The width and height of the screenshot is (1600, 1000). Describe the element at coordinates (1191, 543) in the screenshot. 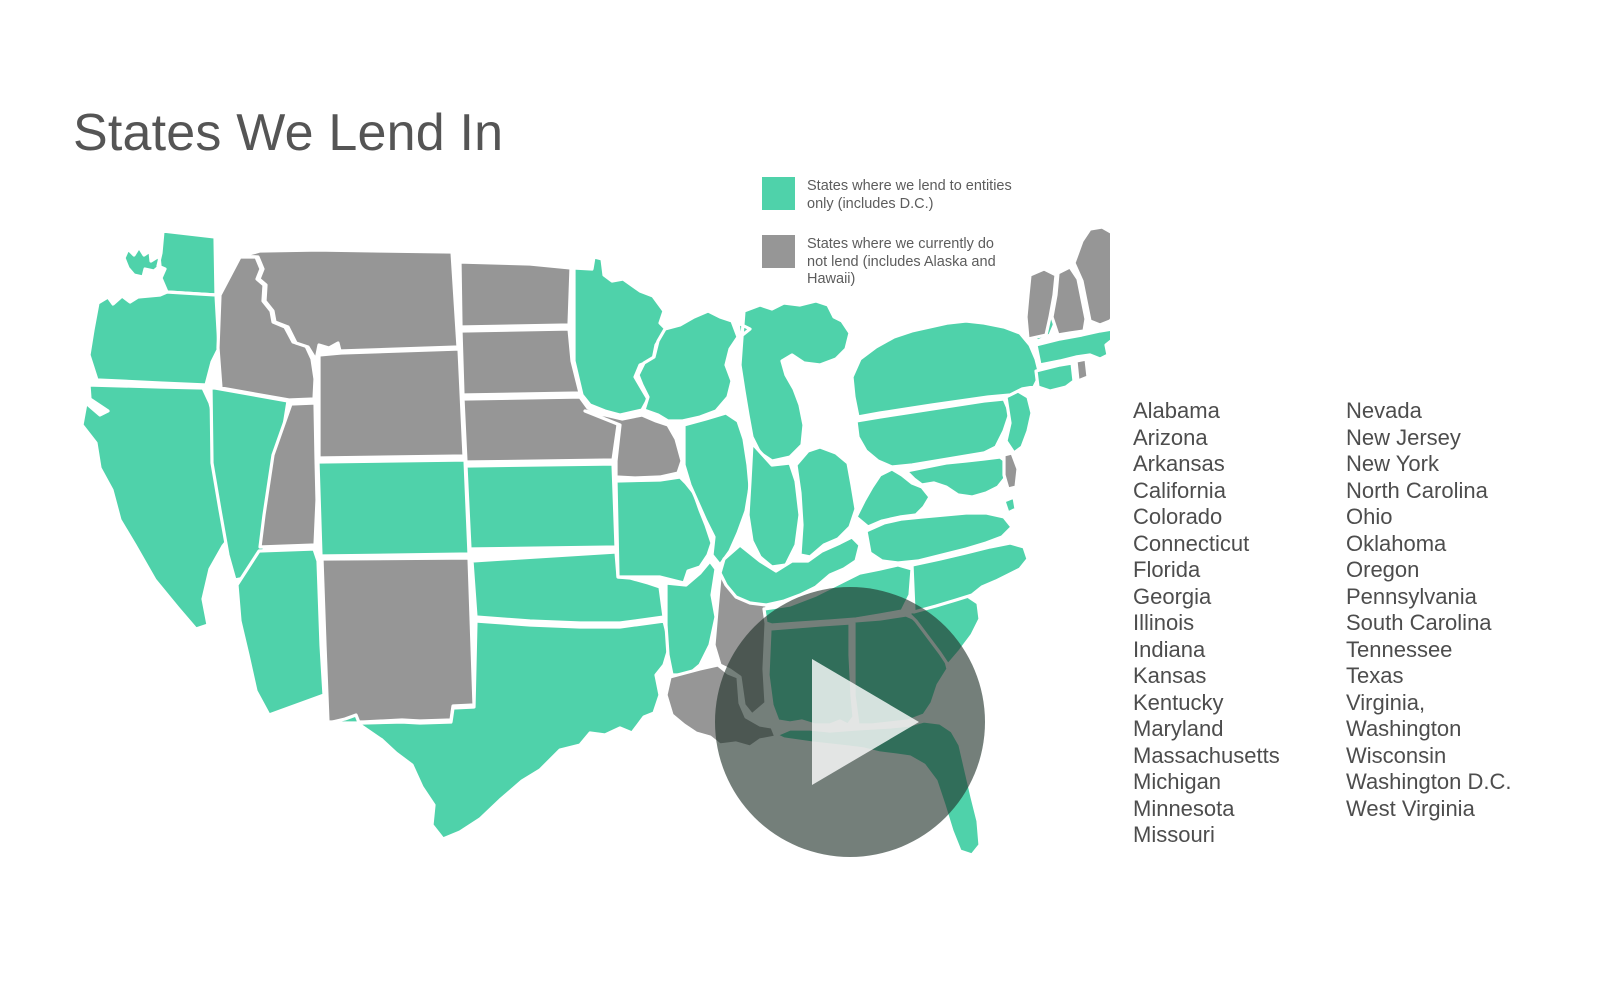

I see `state-list-item: Connecticut` at that location.